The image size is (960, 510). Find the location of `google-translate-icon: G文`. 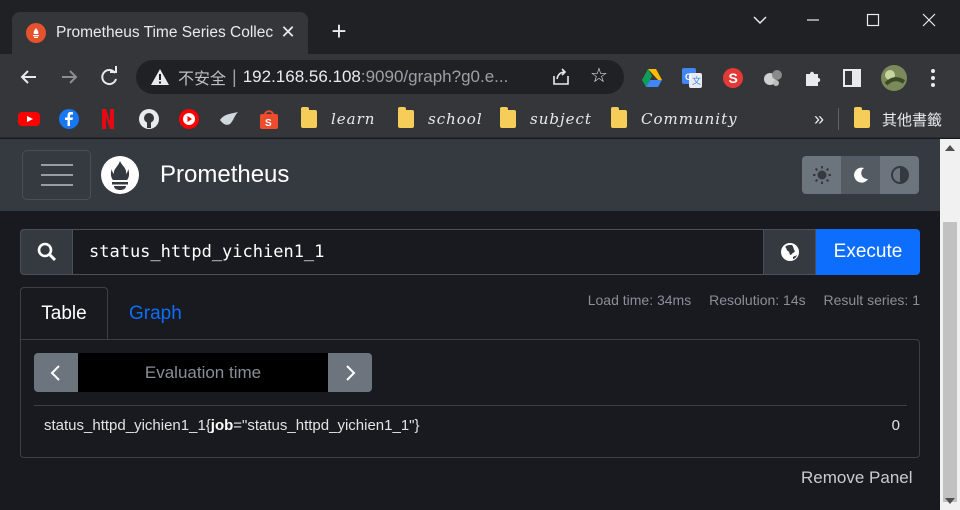

google-translate-icon: G文 is located at coordinates (692, 78).